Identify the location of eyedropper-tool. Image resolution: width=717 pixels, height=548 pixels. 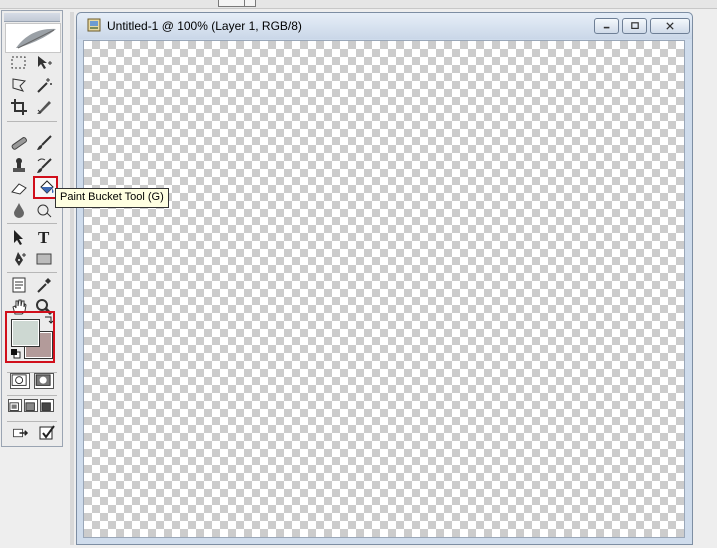
(44, 285).